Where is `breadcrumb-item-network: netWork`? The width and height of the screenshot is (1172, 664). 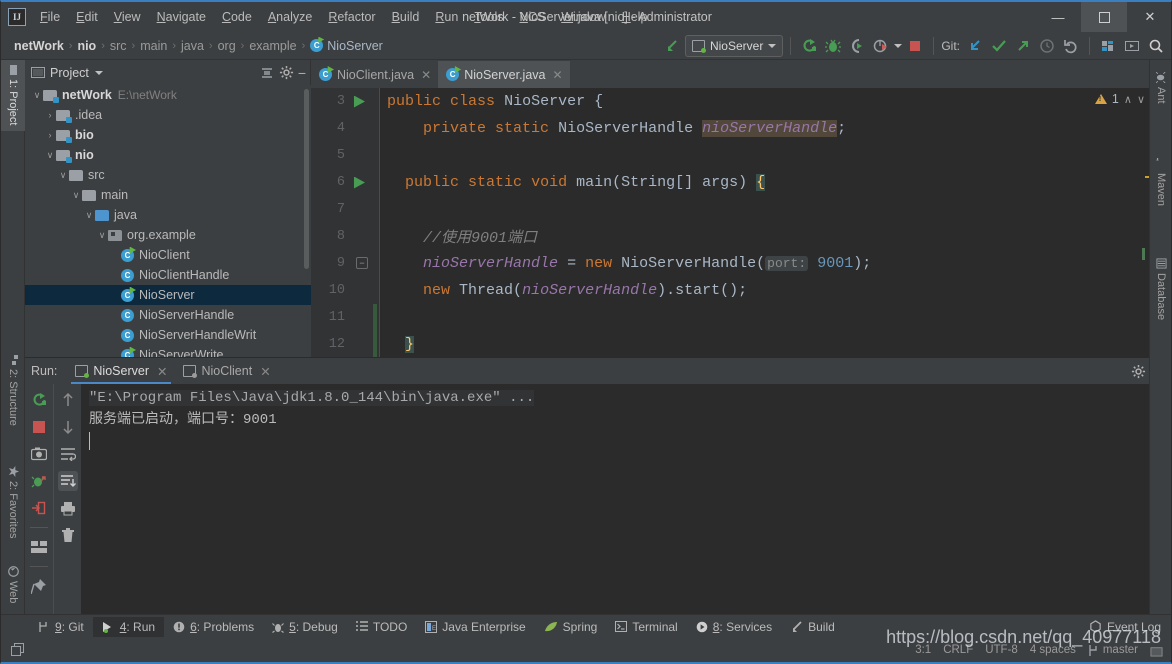
breadcrumb-item-network: netWork is located at coordinates (39, 46).